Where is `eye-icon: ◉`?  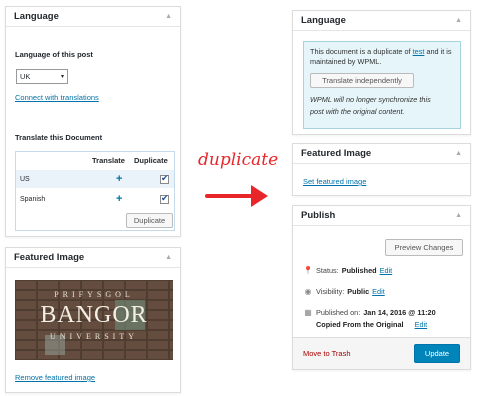
eye-icon: ◉ is located at coordinates (308, 291).